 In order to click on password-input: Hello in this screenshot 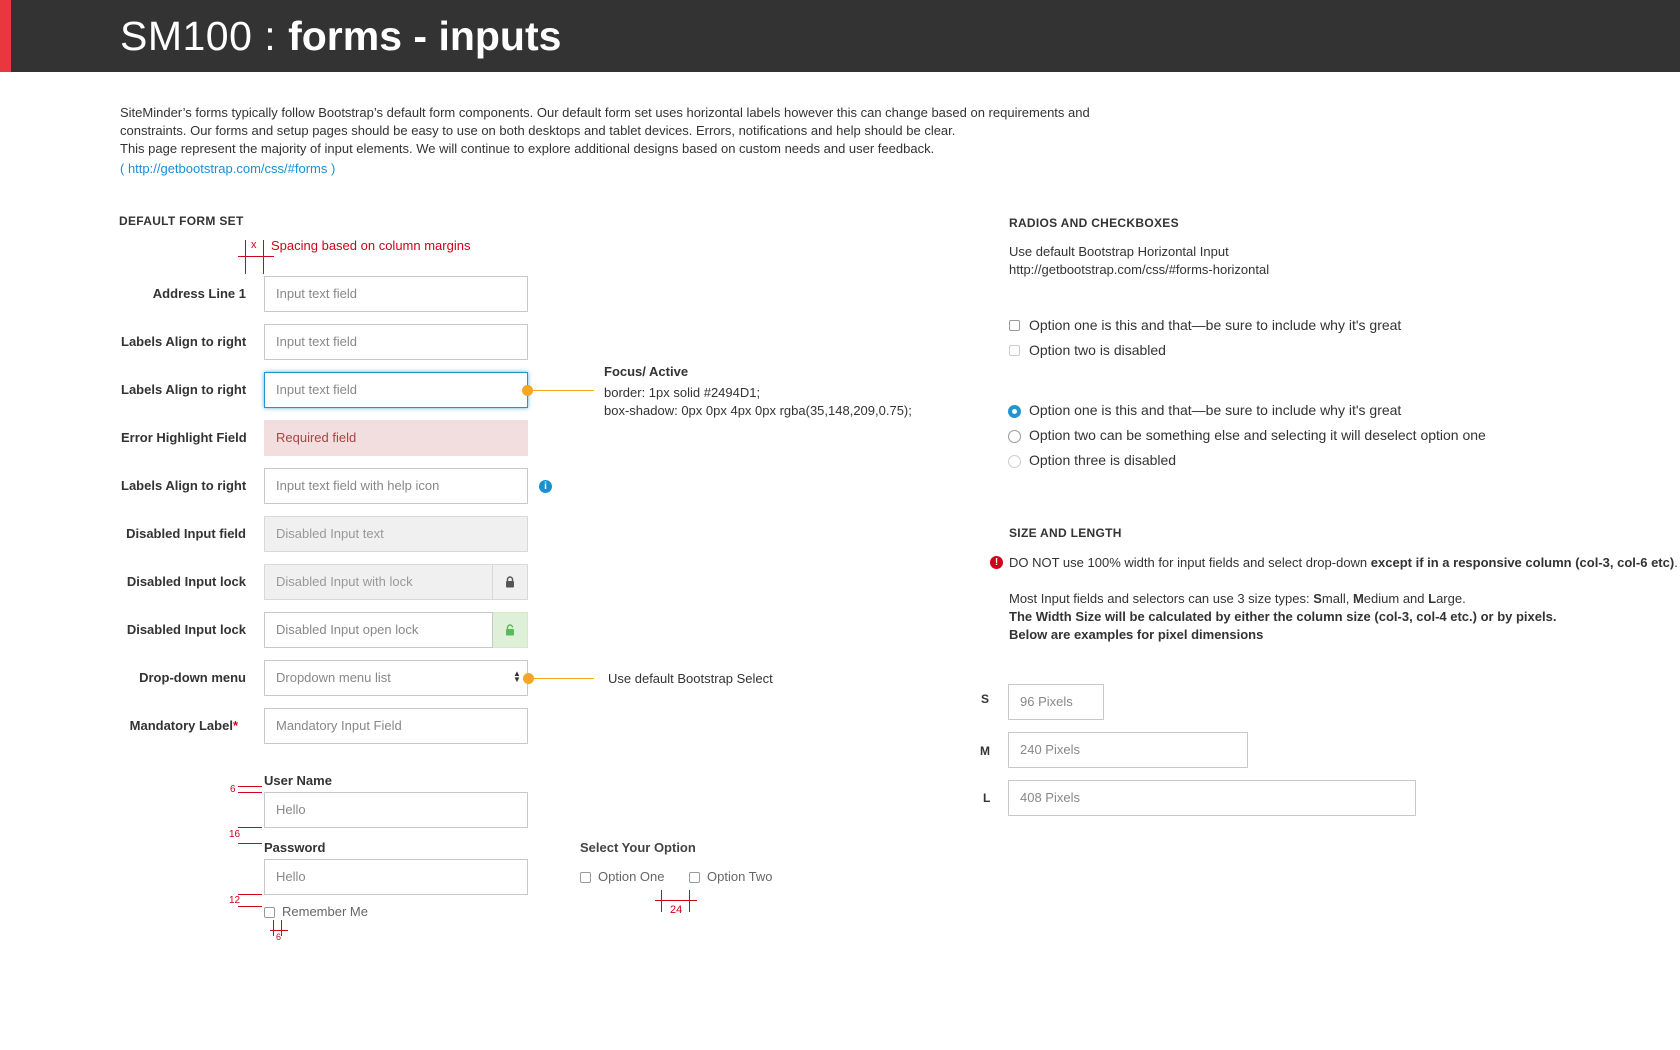, I will do `click(396, 877)`.